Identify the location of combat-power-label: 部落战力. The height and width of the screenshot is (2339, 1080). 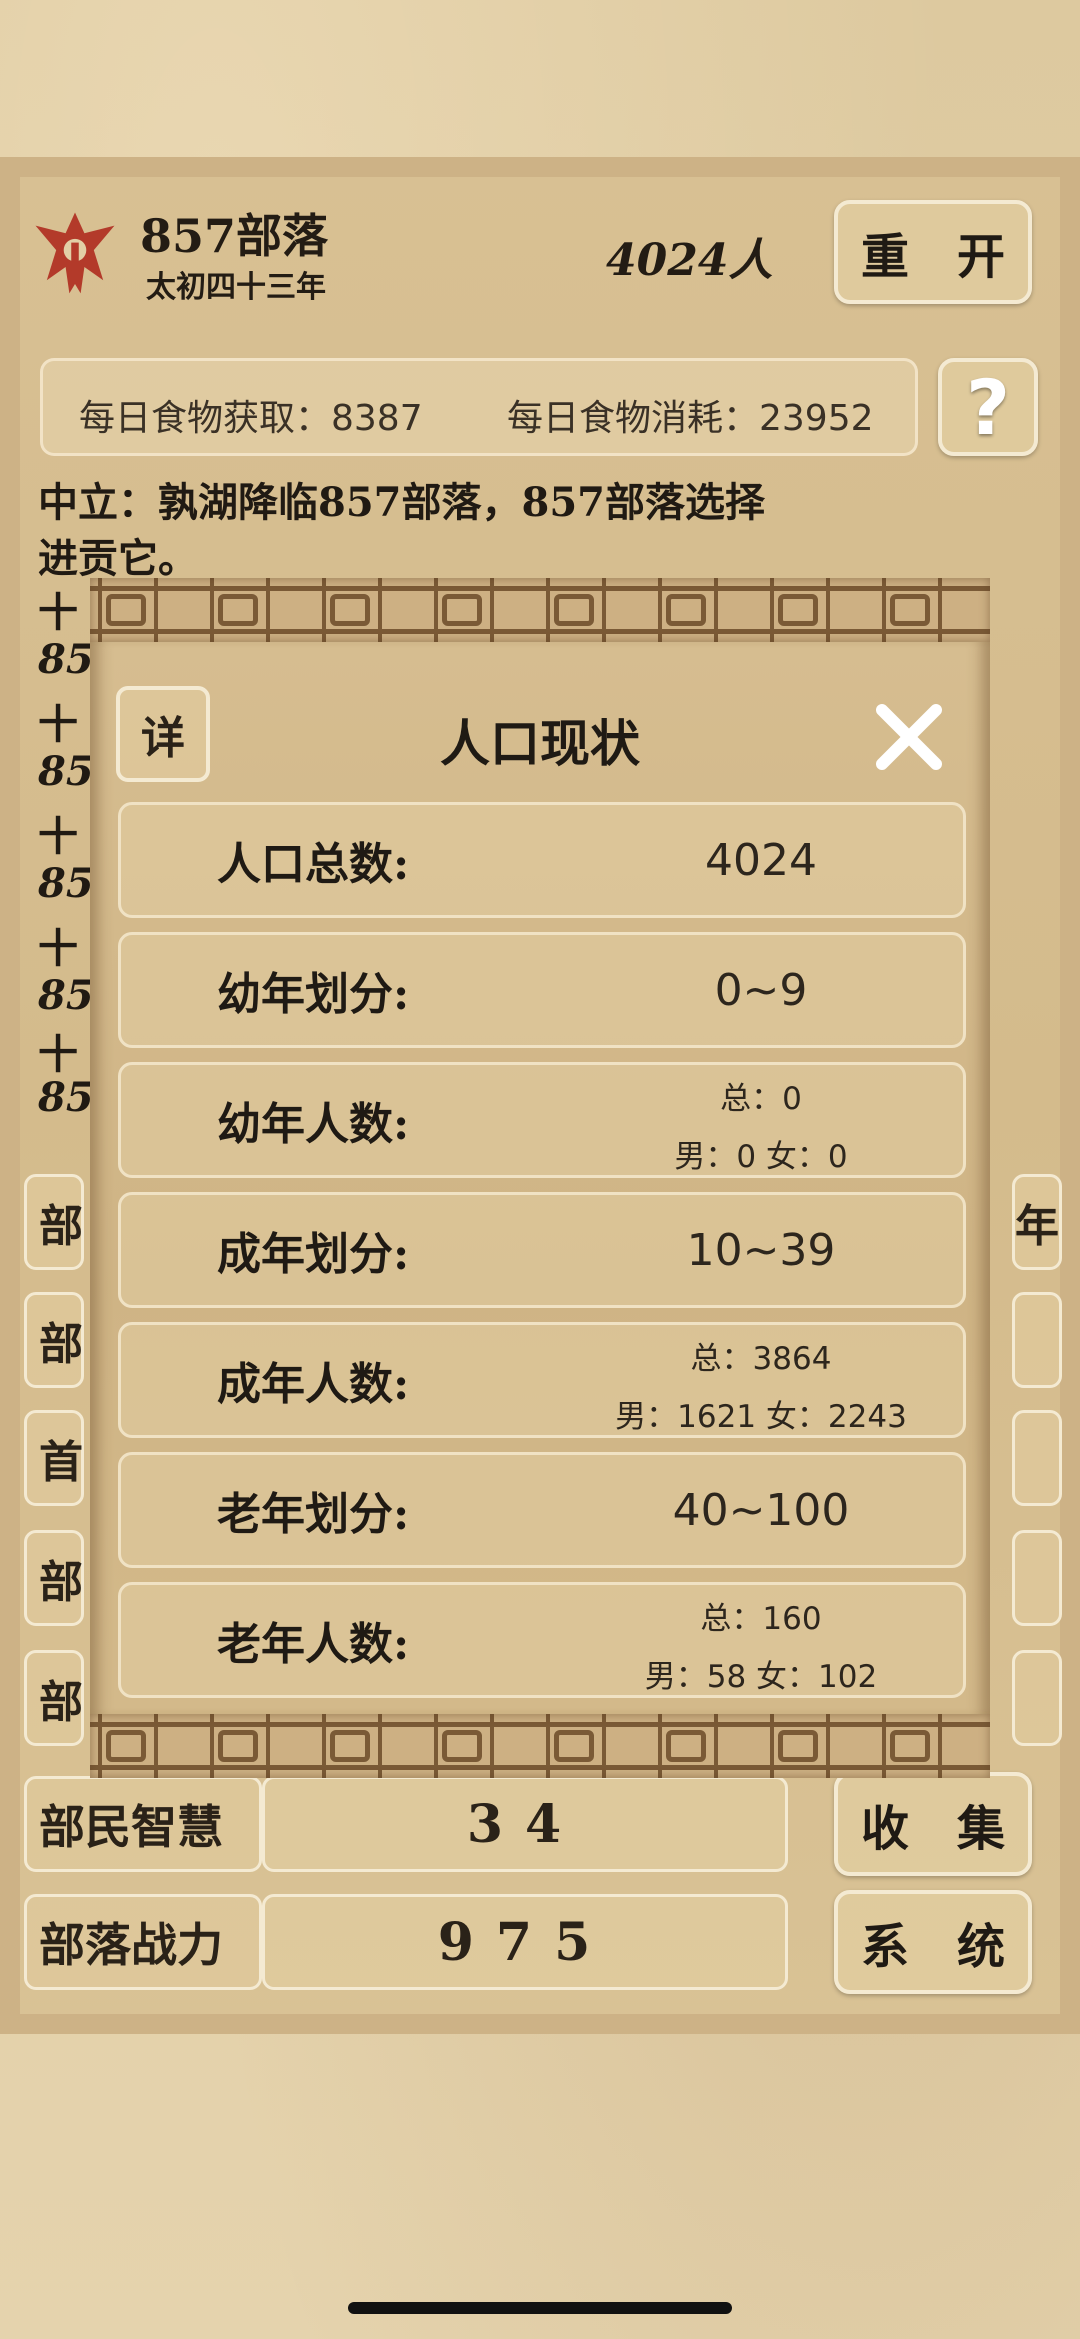
(143, 1942).